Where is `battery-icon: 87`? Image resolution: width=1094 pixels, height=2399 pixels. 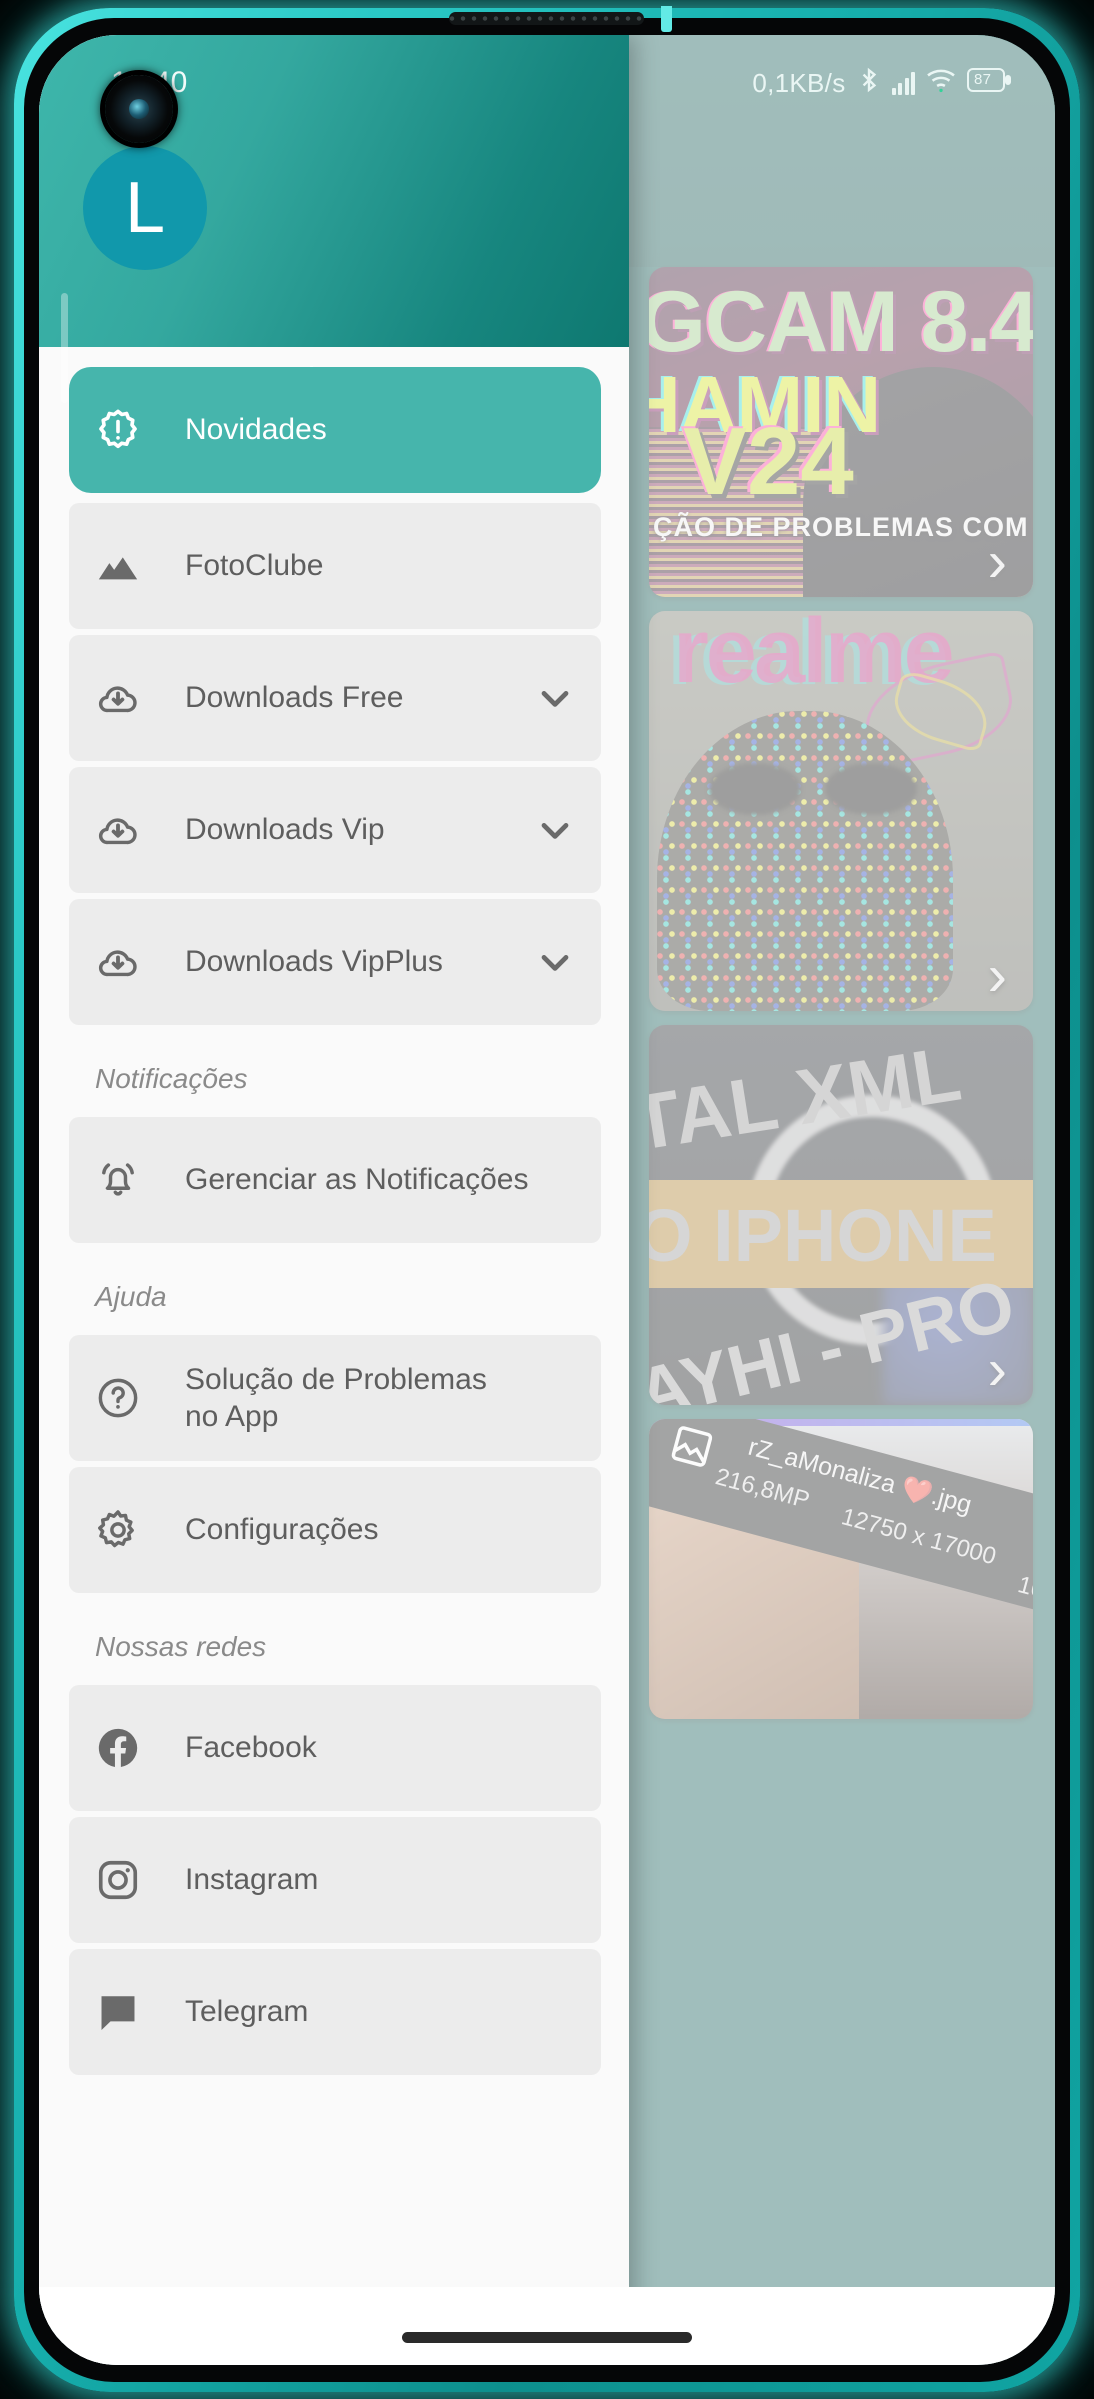 battery-icon: 87 is located at coordinates (989, 83).